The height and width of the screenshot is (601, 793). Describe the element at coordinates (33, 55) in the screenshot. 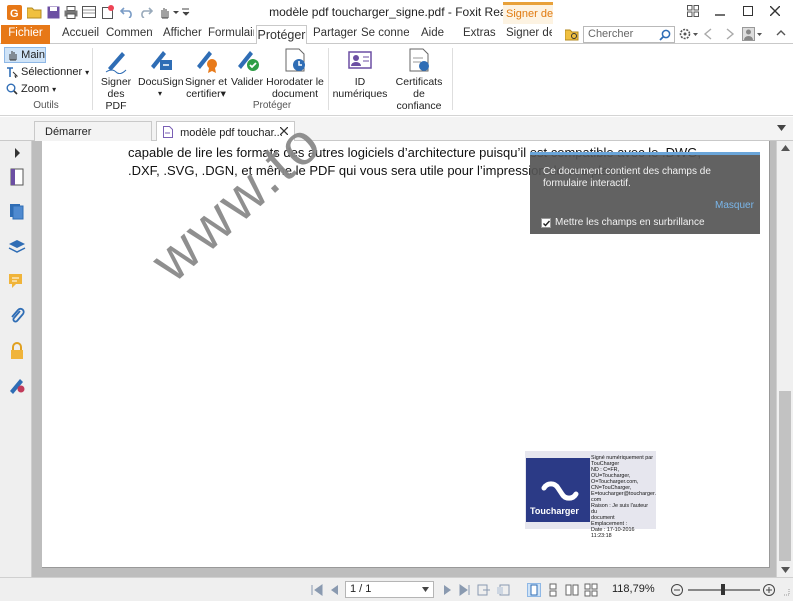

I see `main-tool-label: Main` at that location.